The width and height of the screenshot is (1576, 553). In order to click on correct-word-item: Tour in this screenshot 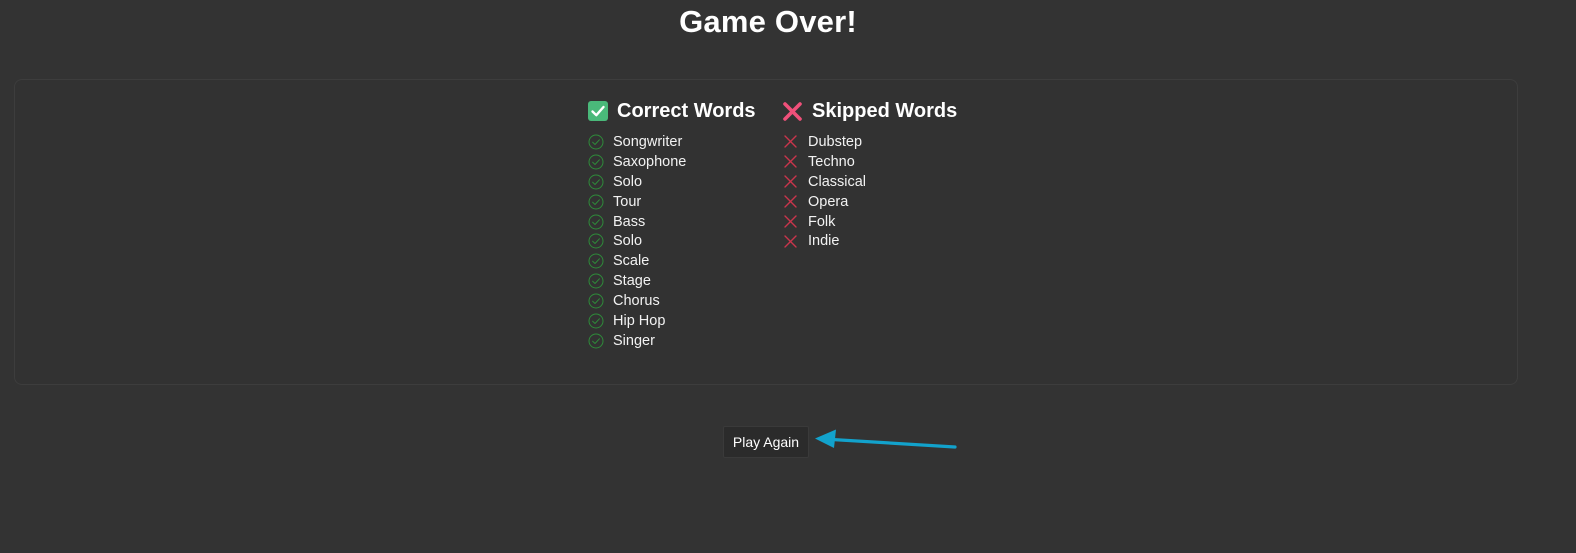, I will do `click(671, 202)`.